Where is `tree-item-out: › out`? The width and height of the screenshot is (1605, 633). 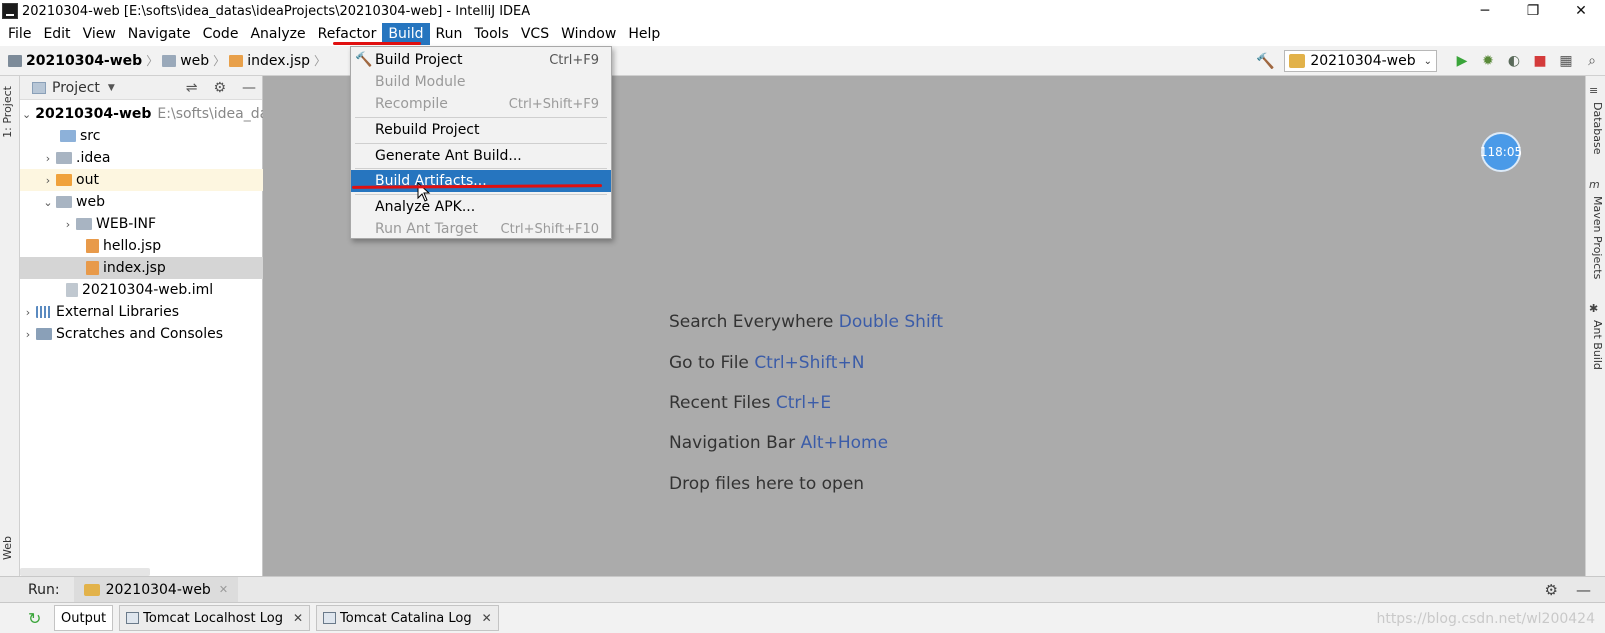
tree-item-out: › out is located at coordinates (141, 180).